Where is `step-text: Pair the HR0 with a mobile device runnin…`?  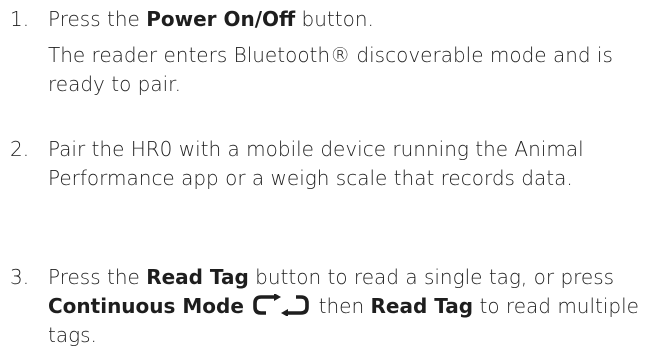
step-text: Pair the HR0 with a mobile device runnin… is located at coordinates (316, 163).